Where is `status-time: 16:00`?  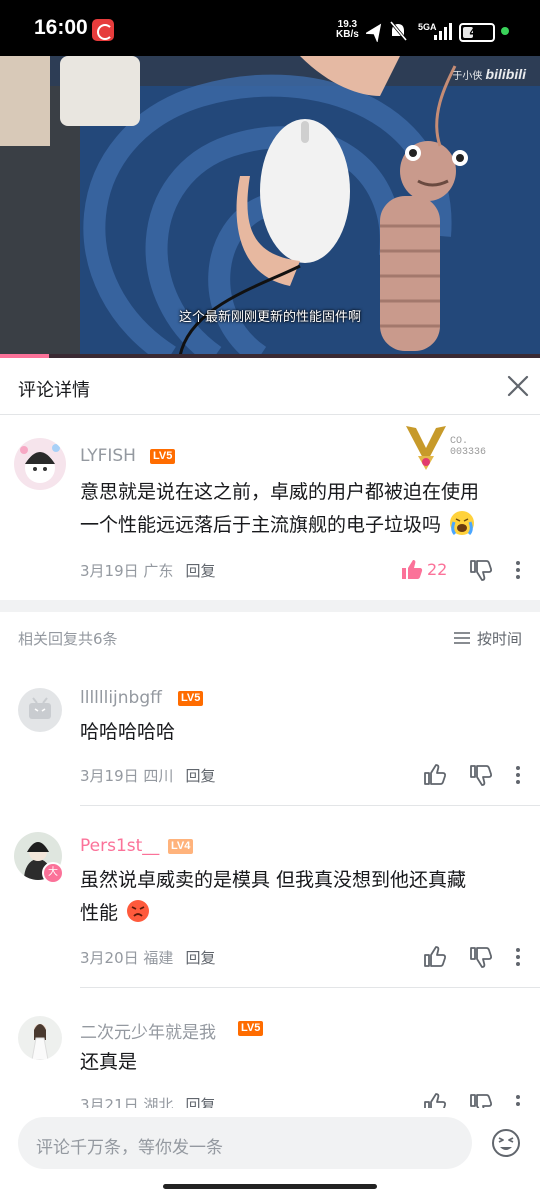
status-time: 16:00 is located at coordinates (61, 27).